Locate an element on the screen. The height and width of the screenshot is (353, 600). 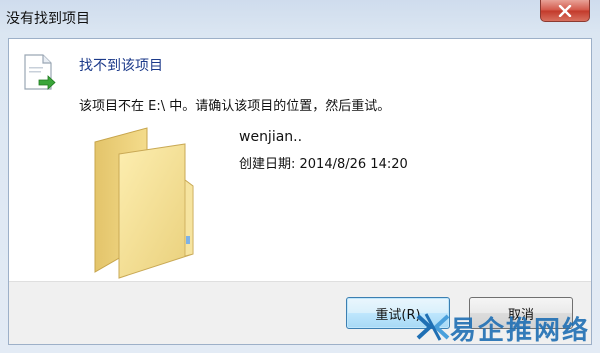
document-arrow-icon is located at coordinates (39, 75).